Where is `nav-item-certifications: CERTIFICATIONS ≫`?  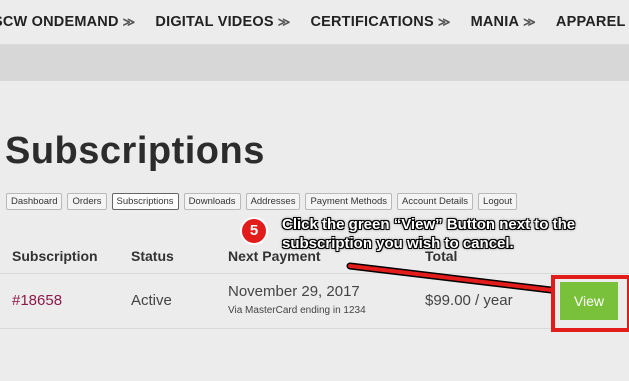 nav-item-certifications: CERTIFICATIONS ≫ is located at coordinates (380, 22).